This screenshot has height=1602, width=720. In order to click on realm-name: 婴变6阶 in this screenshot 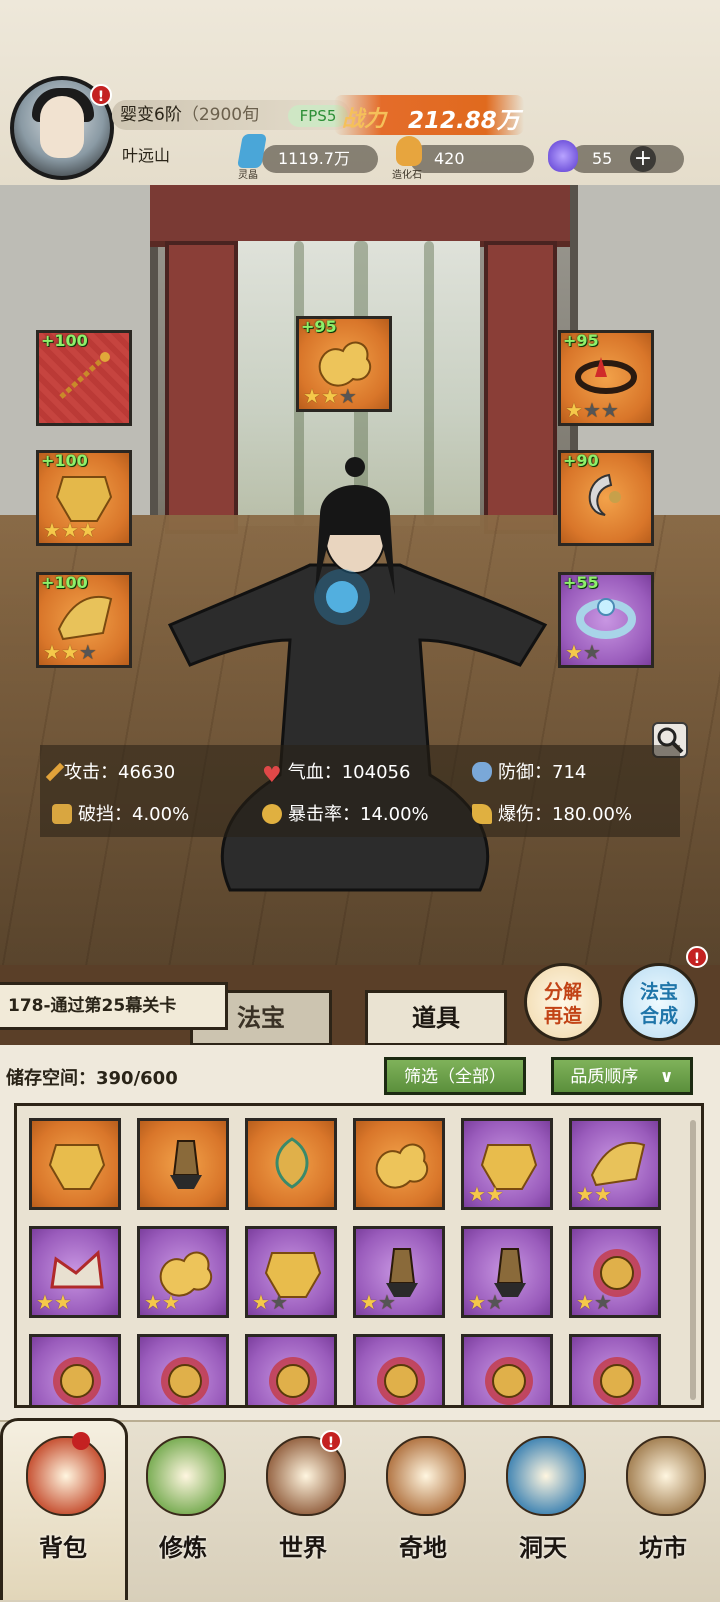, I will do `click(151, 115)`.